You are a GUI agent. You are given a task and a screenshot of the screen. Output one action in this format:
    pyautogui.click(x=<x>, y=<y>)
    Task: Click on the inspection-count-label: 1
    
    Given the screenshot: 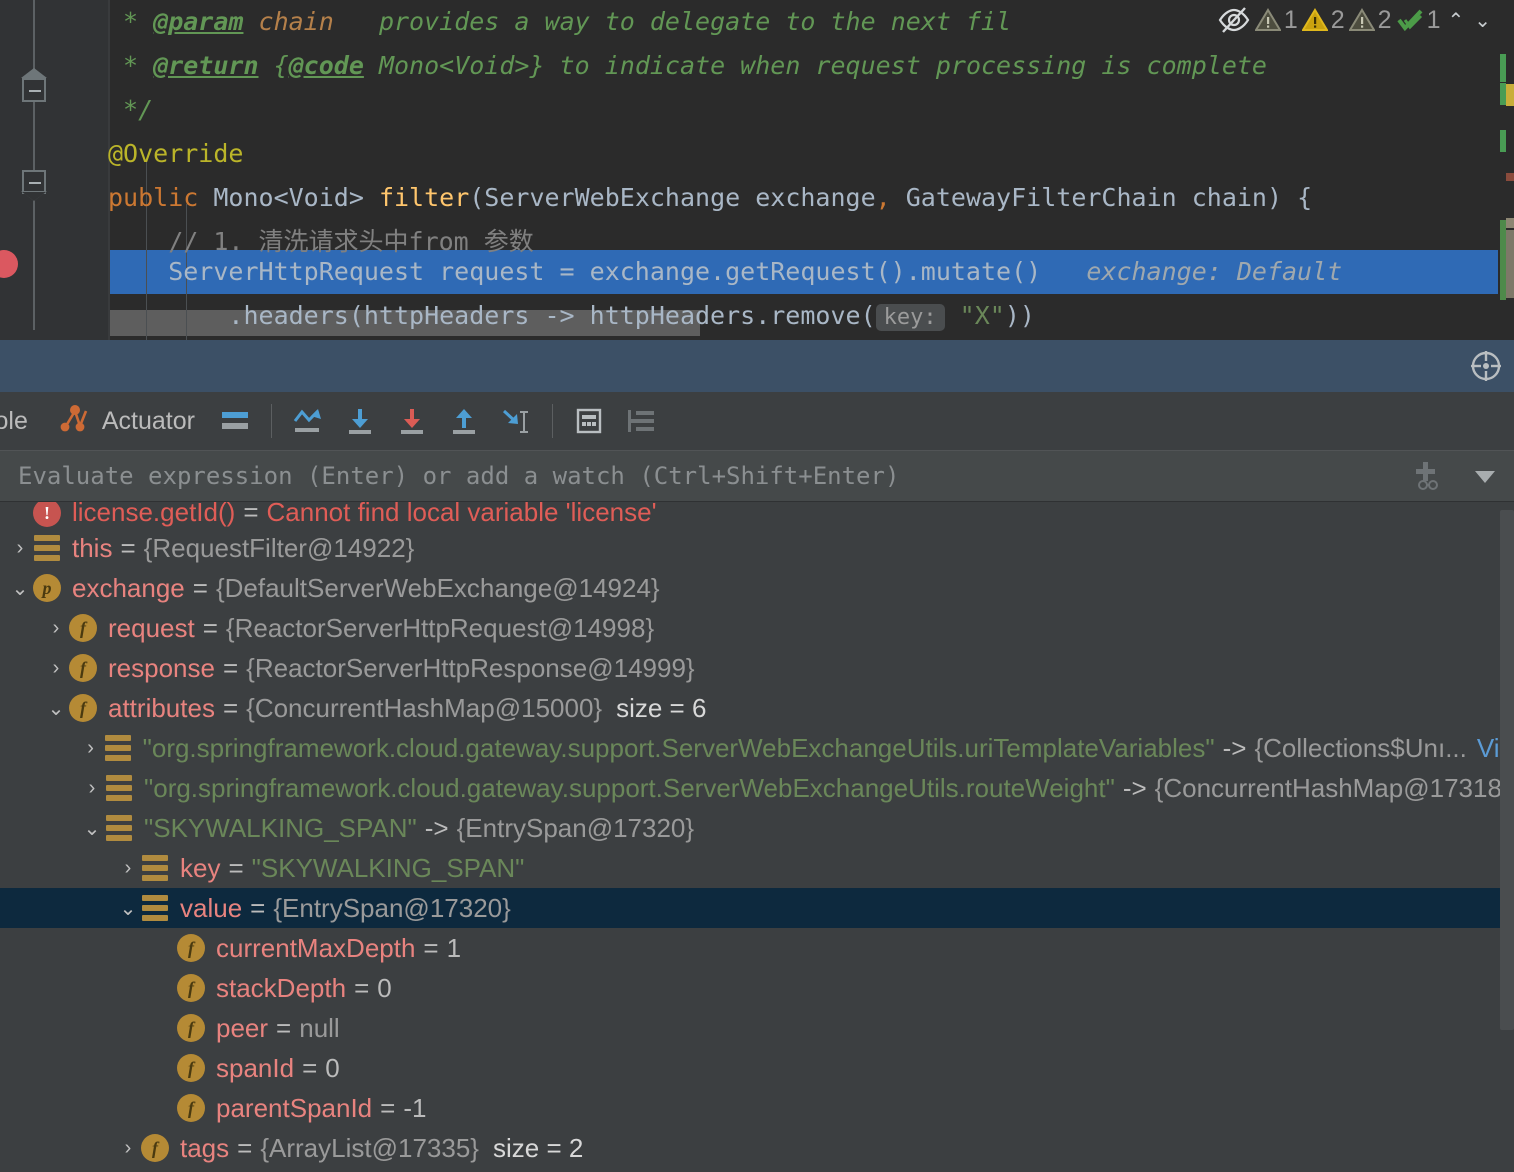 What is the action you would take?
    pyautogui.click(x=1290, y=19)
    